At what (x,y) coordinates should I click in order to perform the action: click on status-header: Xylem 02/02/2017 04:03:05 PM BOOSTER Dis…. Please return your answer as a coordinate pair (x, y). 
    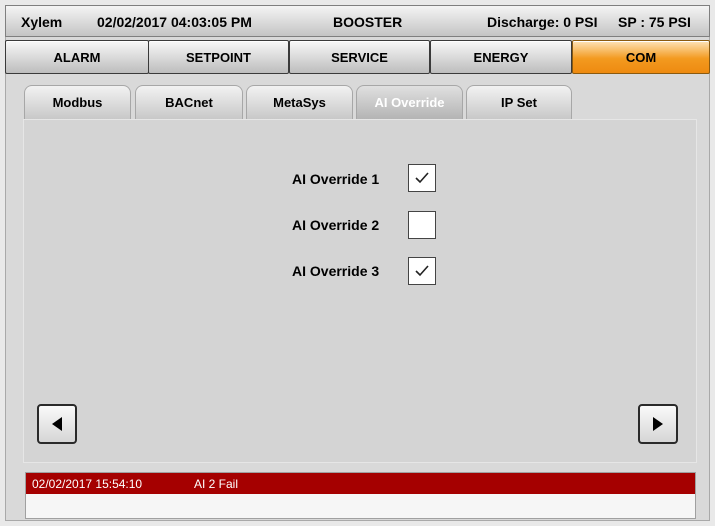
    Looking at the image, I should click on (357, 21).